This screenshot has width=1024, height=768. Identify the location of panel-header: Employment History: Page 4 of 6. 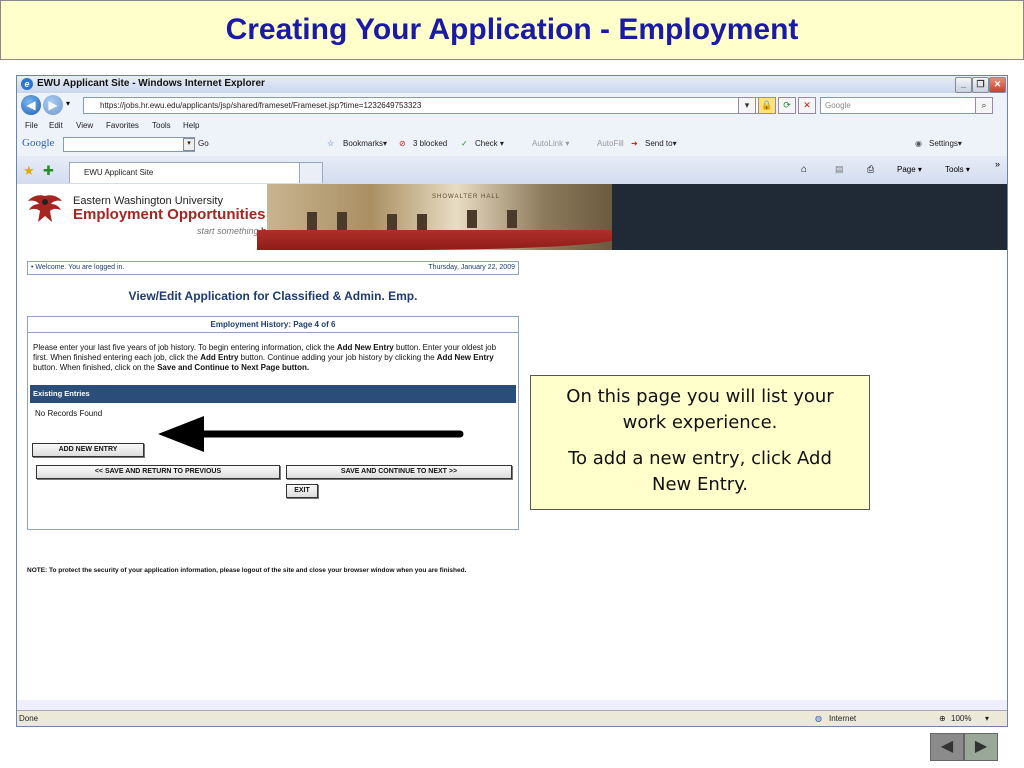
(273, 325).